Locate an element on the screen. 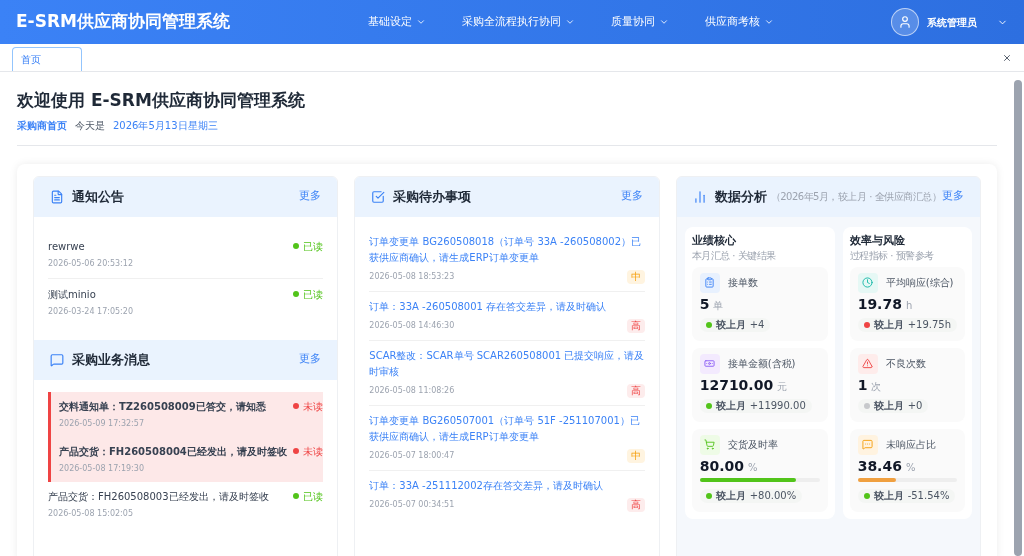 The width and height of the screenshot is (1024, 556). todo-text: 订单：33A -251112002存在答交差异，请及时确认 is located at coordinates (486, 485).